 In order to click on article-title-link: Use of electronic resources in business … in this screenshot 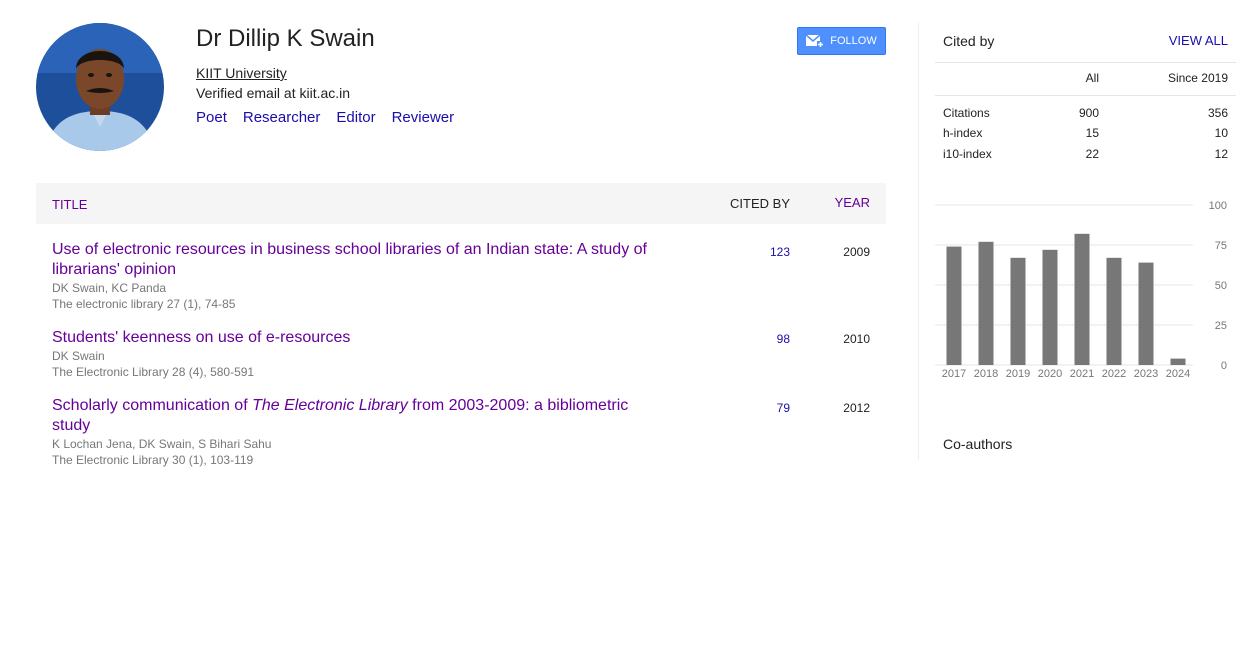, I will do `click(357, 260)`.